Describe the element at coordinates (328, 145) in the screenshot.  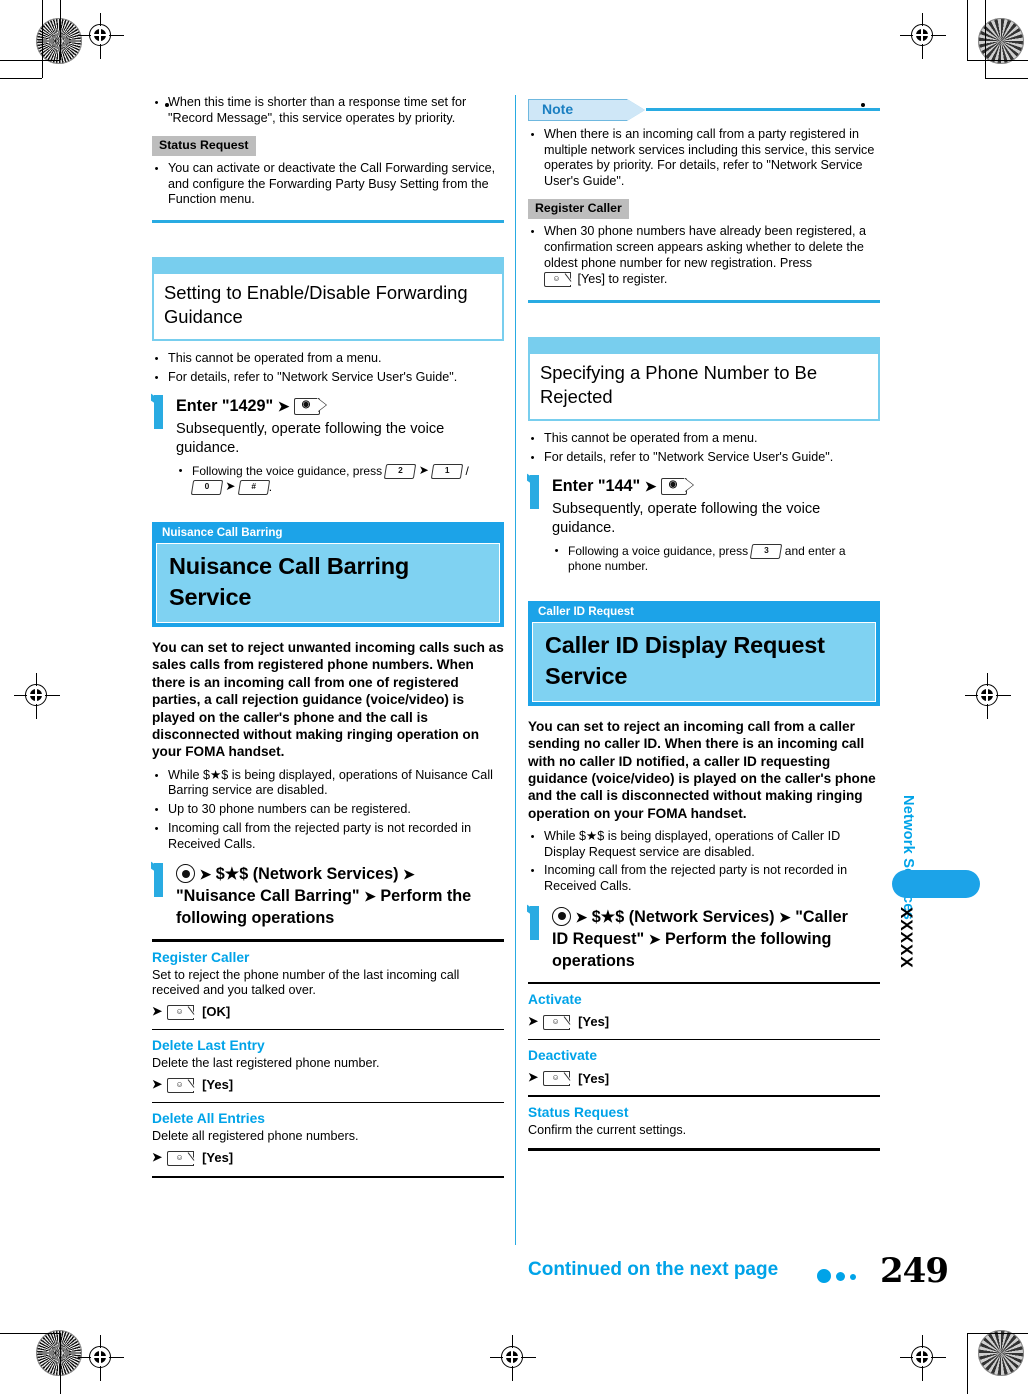
I see `status-request-badge-wrap: Status Request` at that location.